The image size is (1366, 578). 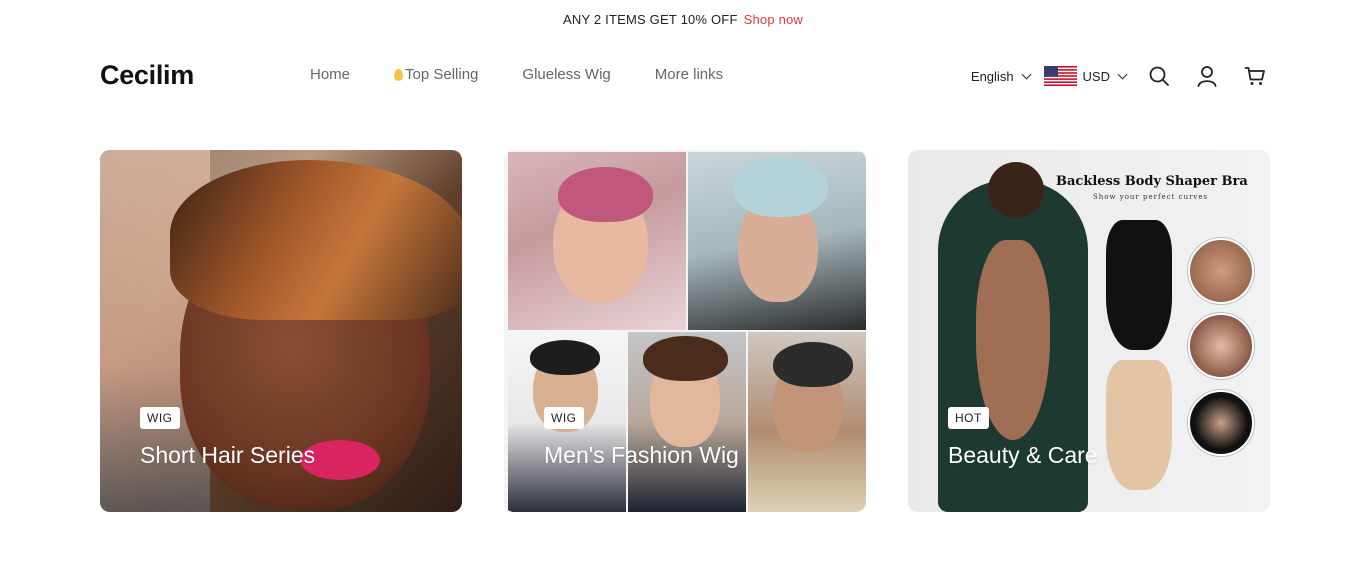 I want to click on shop-now-link: Shop now, so click(x=773, y=19).